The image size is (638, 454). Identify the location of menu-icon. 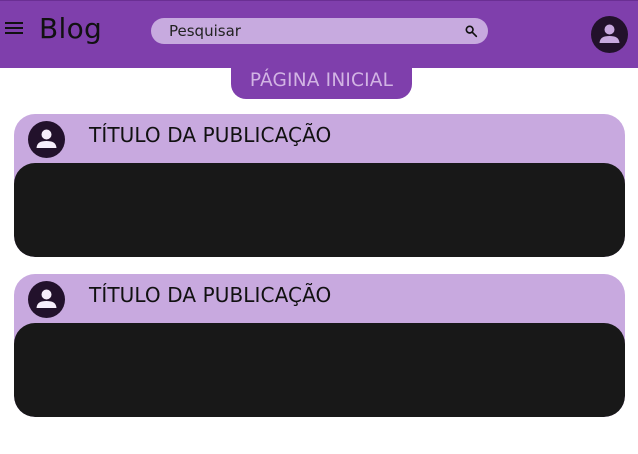
(14, 28).